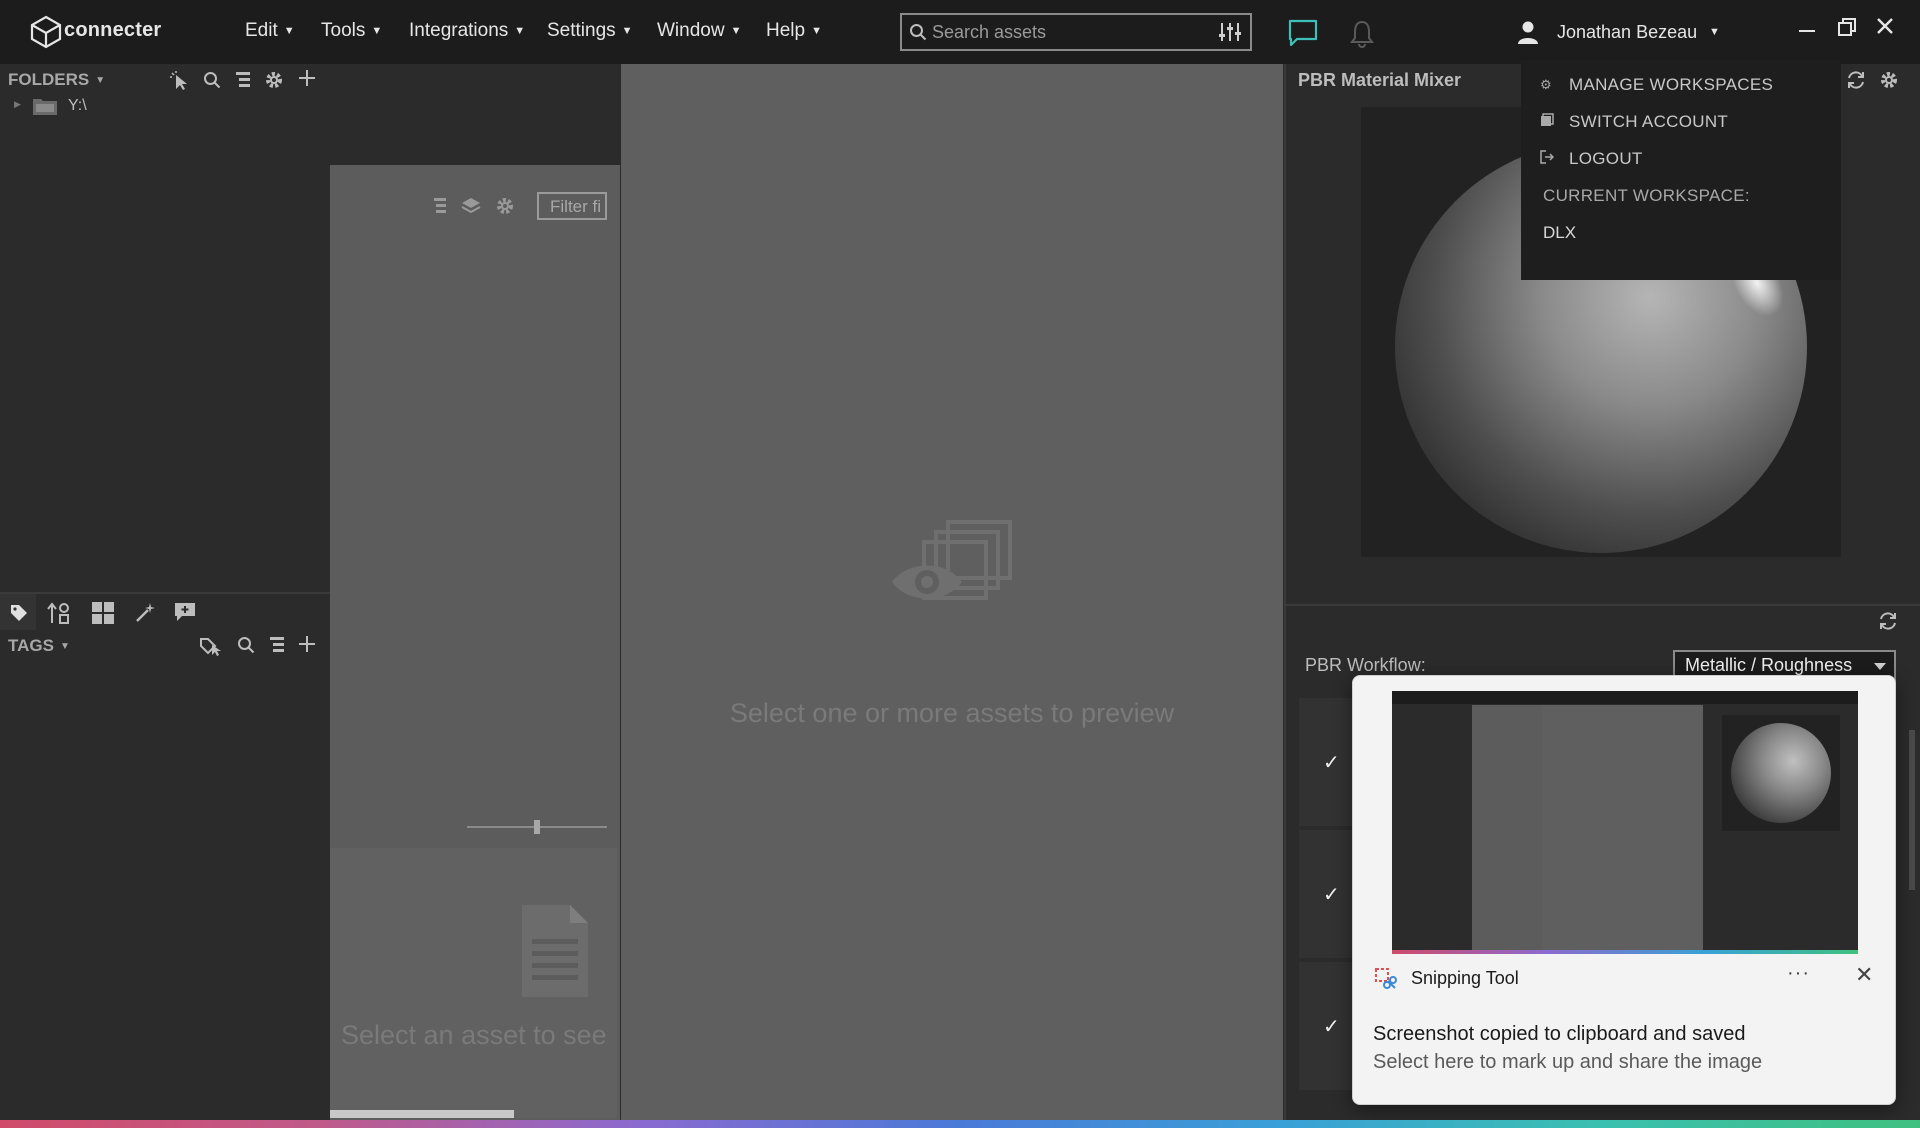 Image resolution: width=1920 pixels, height=1128 pixels. What do you see at coordinates (1386, 979) in the screenshot?
I see `snipping-tool-app-icon` at bounding box center [1386, 979].